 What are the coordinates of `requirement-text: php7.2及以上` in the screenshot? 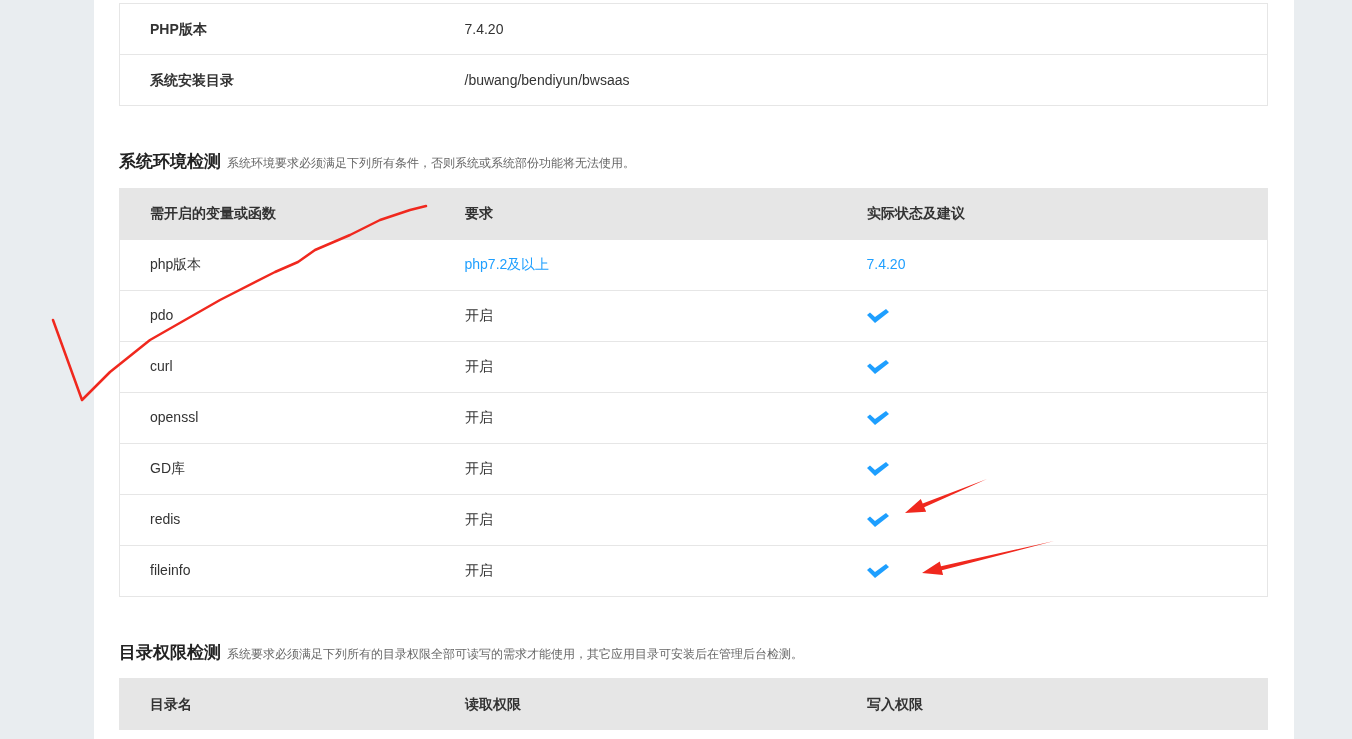 It's located at (507, 264).